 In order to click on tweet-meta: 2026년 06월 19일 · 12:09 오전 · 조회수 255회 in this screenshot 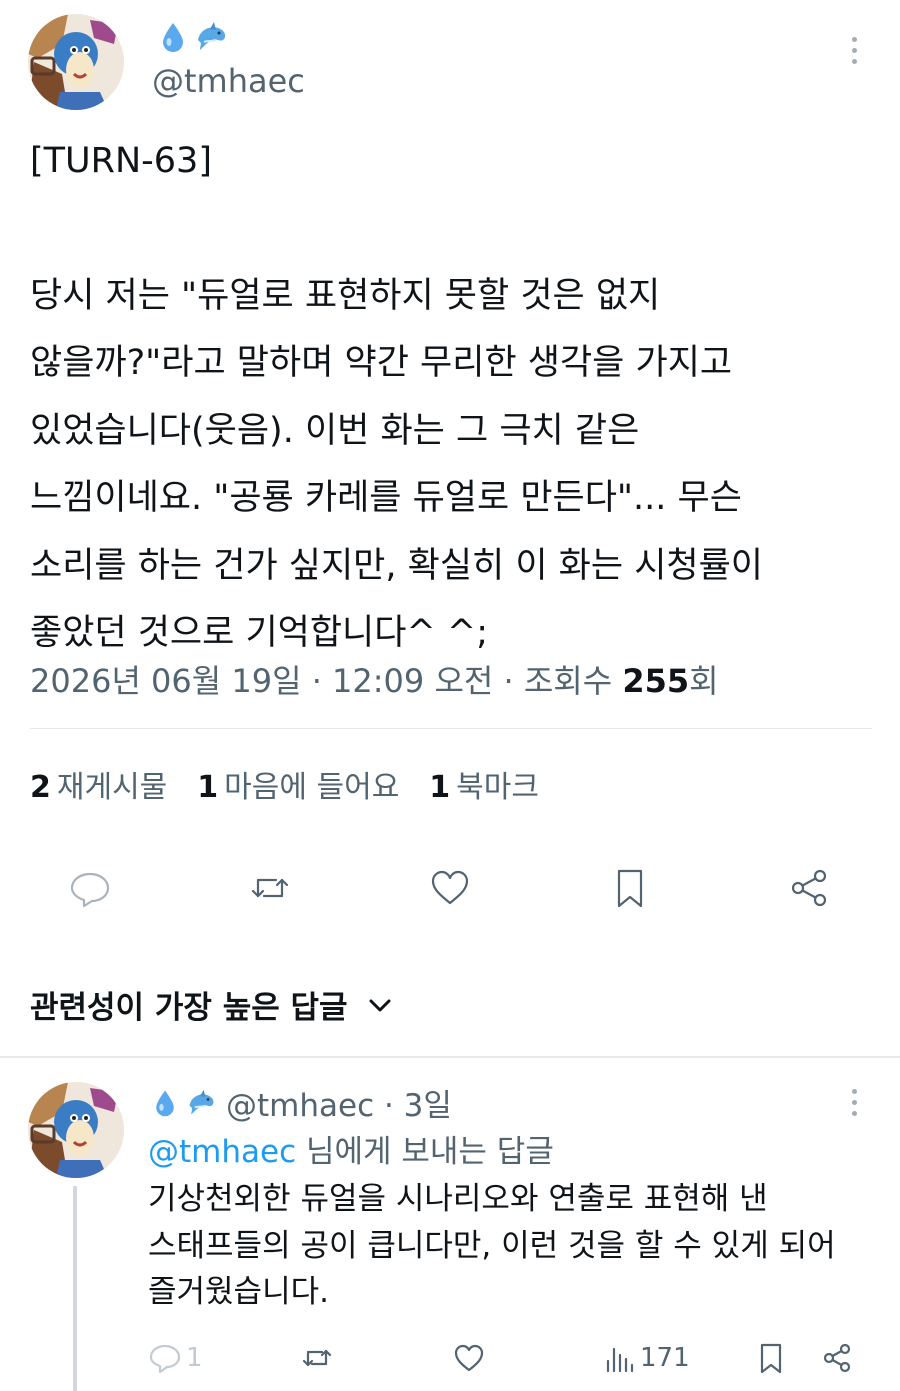, I will do `click(374, 679)`.